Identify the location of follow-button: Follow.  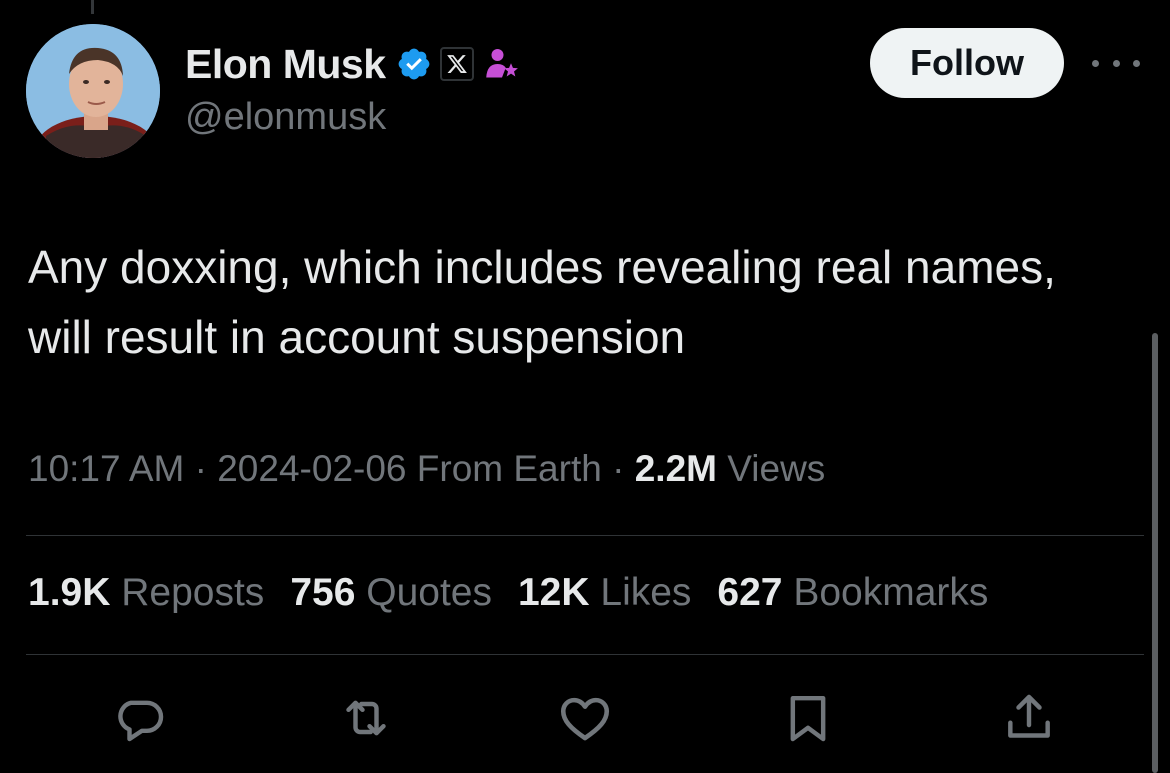
(967, 63).